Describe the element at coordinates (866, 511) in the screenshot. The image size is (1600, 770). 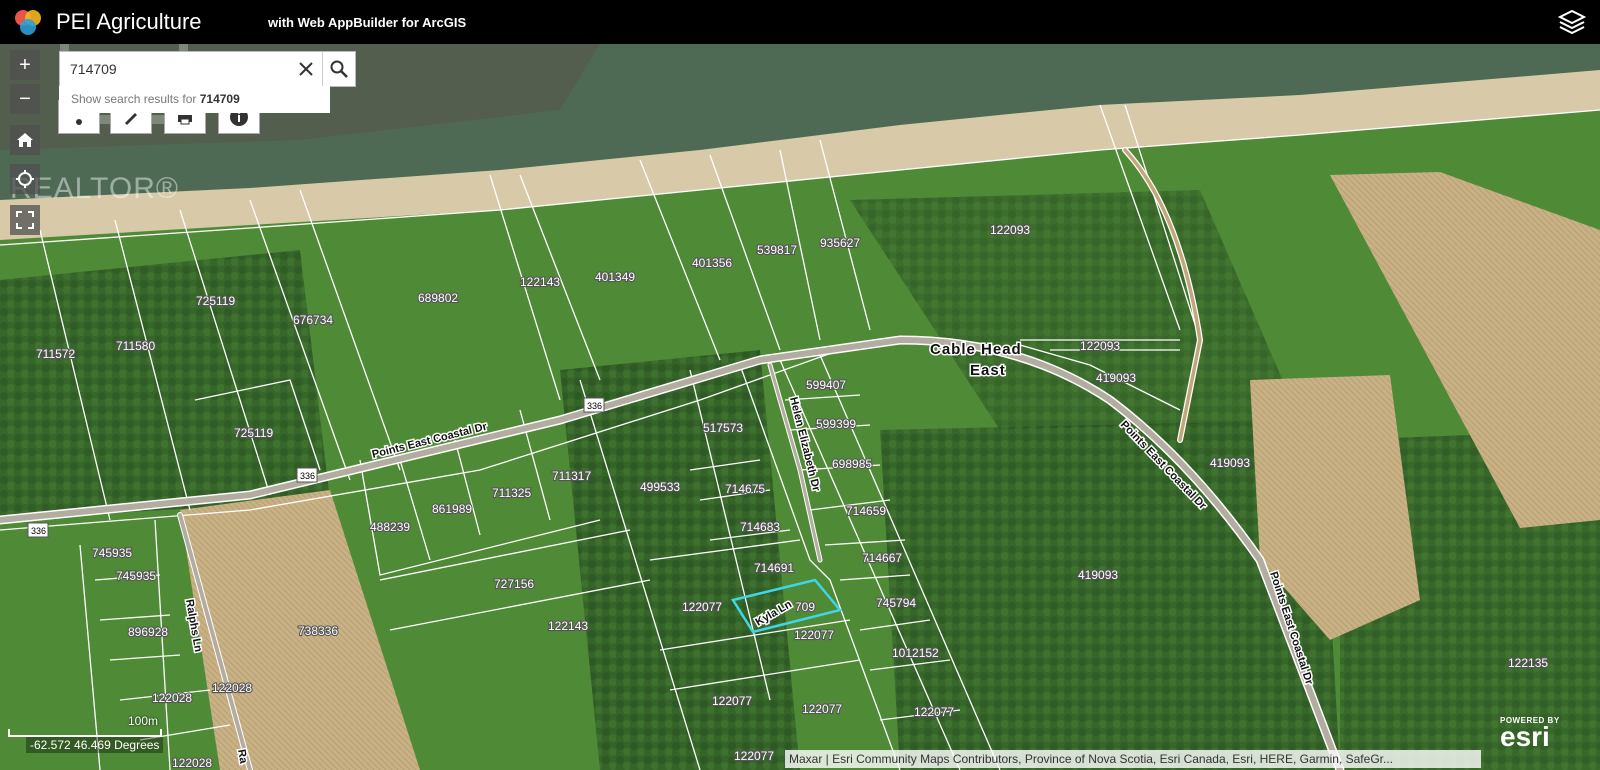
I see `parcel-label: 714659` at that location.